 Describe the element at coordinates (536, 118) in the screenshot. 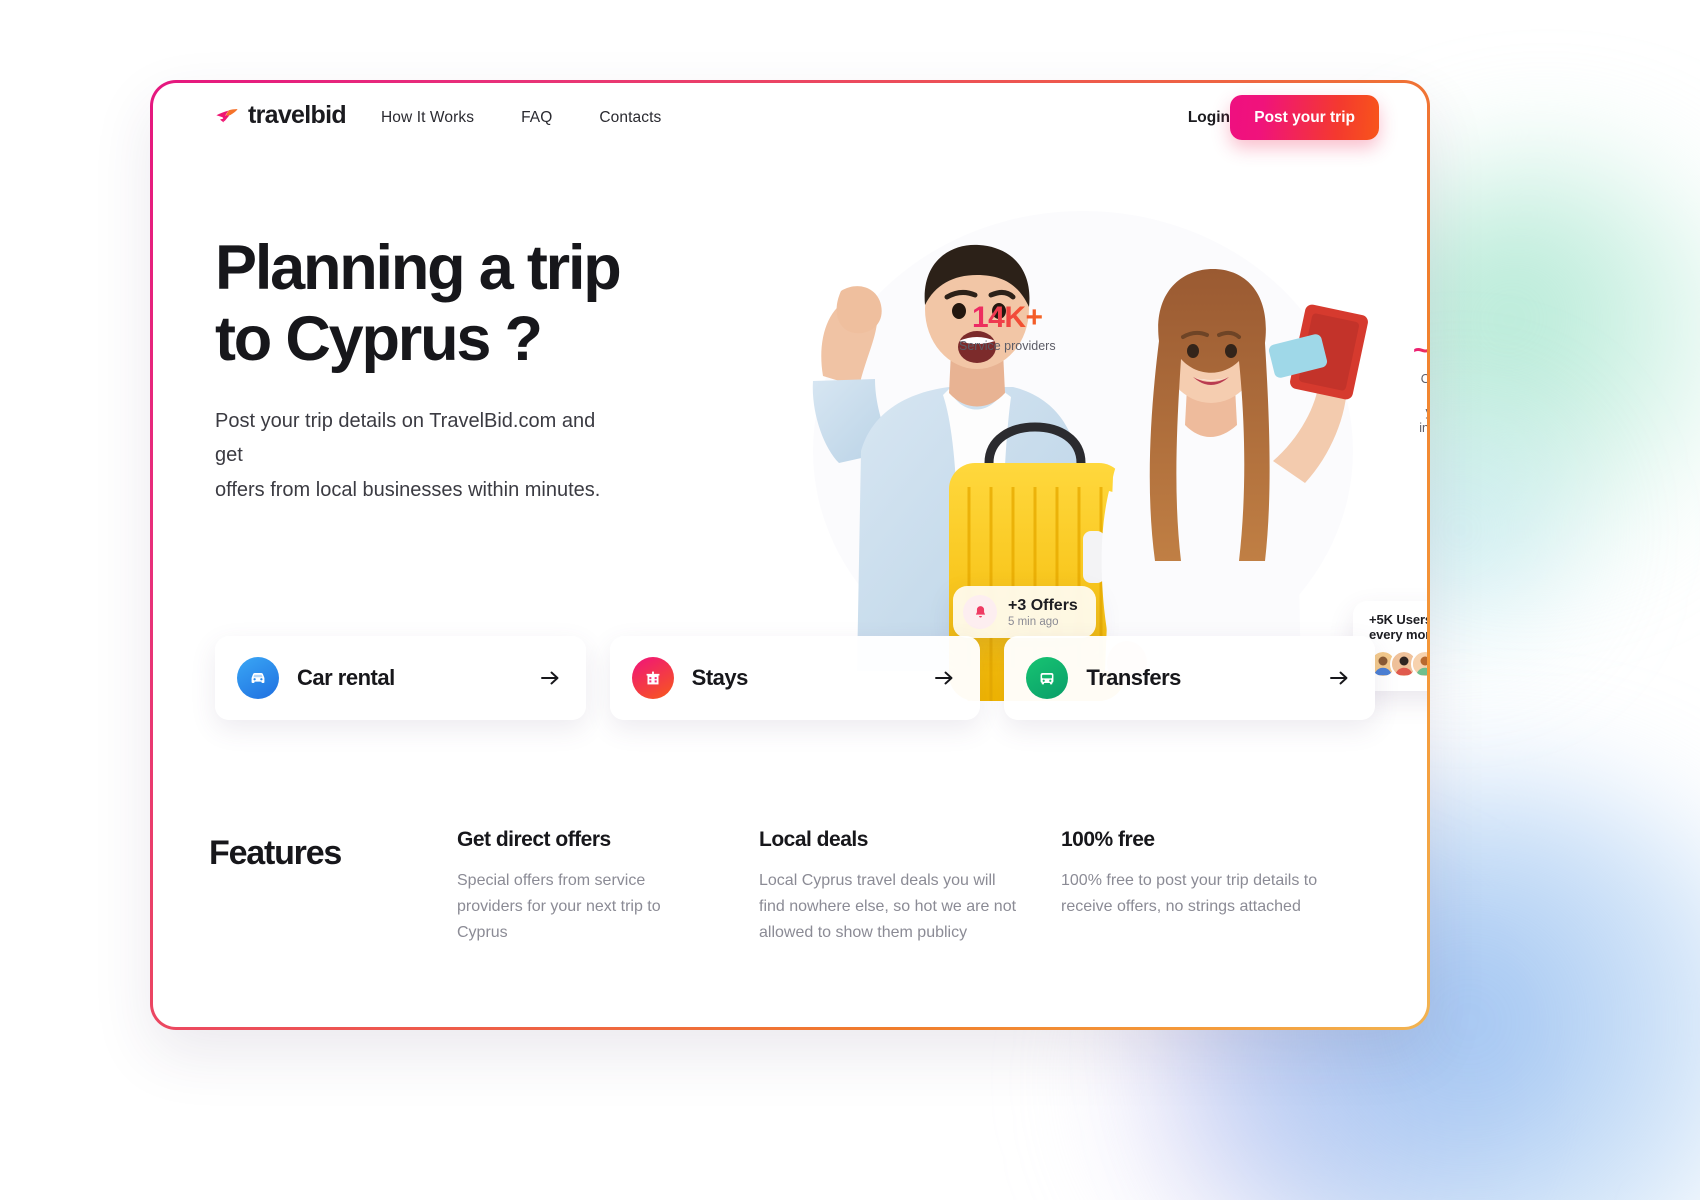

I see `nav-item-faq: FAQ` at that location.